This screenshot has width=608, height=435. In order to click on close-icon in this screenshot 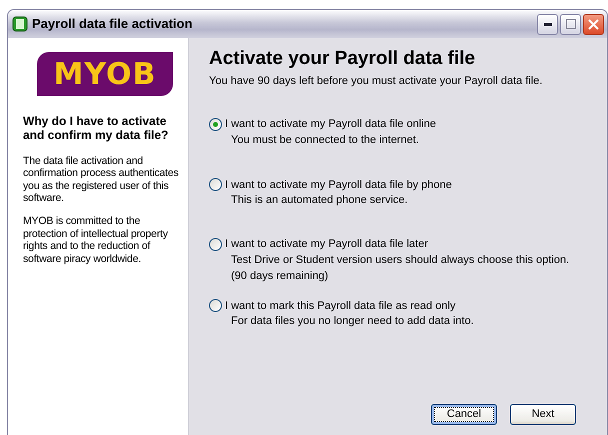, I will do `click(593, 24)`.